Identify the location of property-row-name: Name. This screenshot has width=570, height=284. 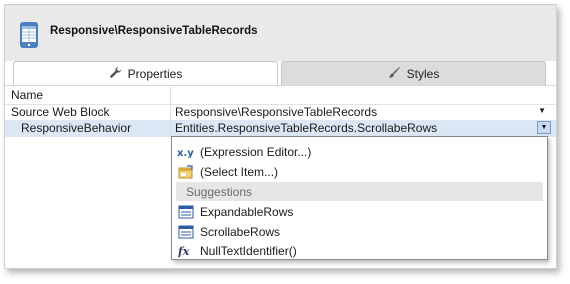
(280, 96).